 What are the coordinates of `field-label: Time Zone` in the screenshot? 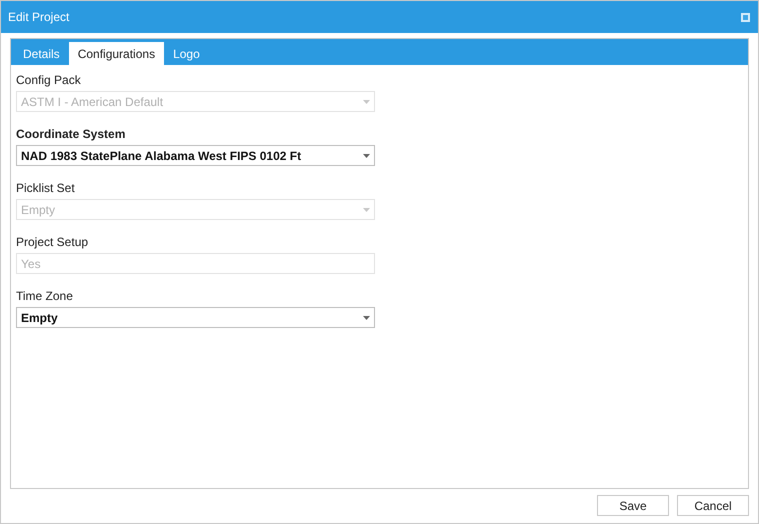 It's located at (45, 296).